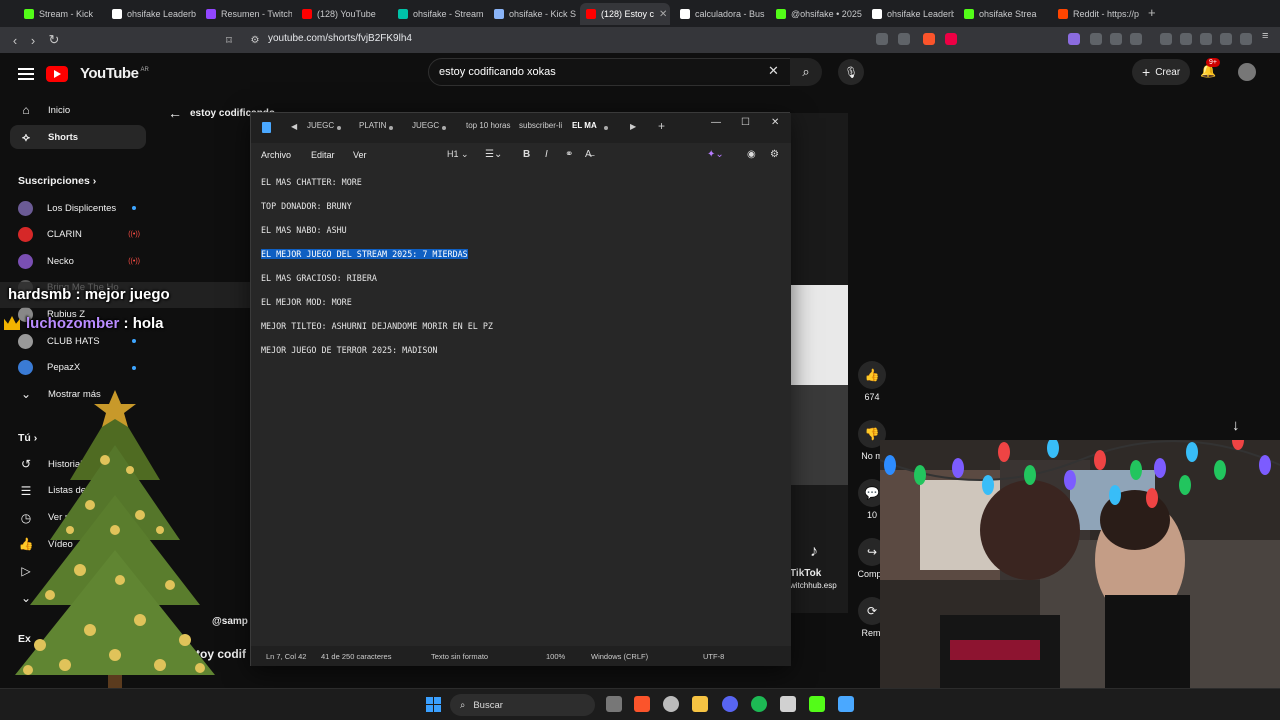  I want to click on sidebar-subscription: PepazX, so click(78, 368).